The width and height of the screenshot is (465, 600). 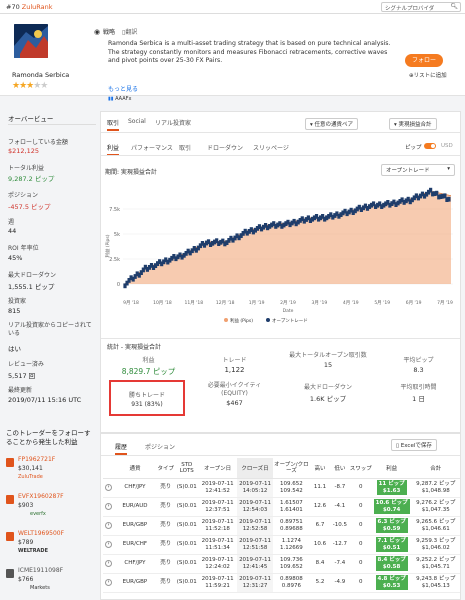 I want to click on search-placeholder: シグナルプロバイダ, so click(x=410, y=9).